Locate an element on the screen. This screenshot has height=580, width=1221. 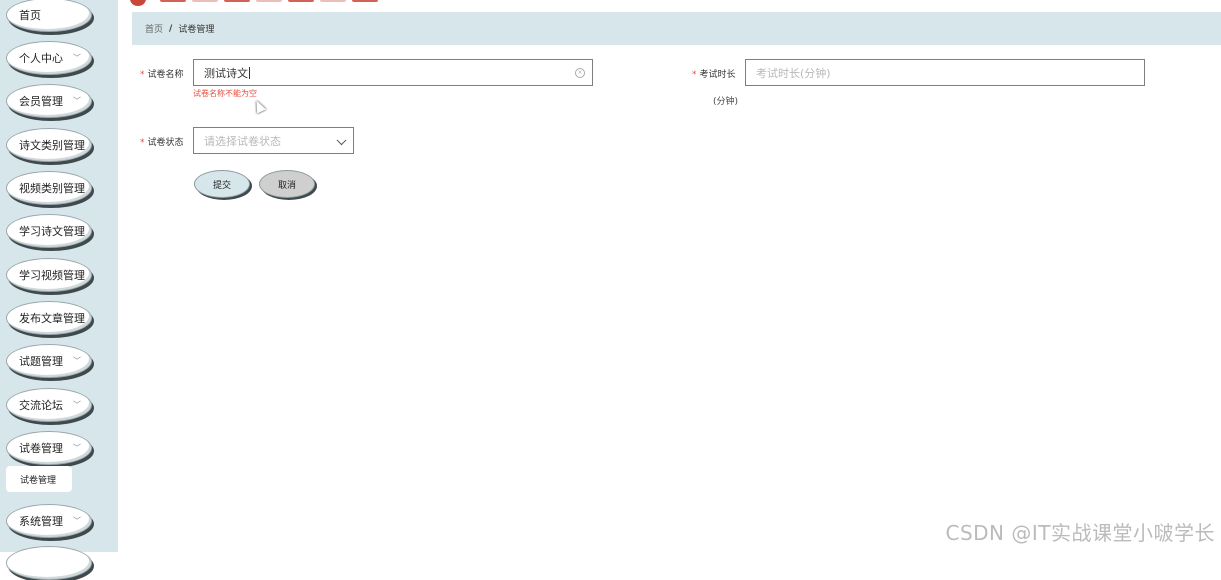
sidebar-item-label: 首页 is located at coordinates (30, 15).